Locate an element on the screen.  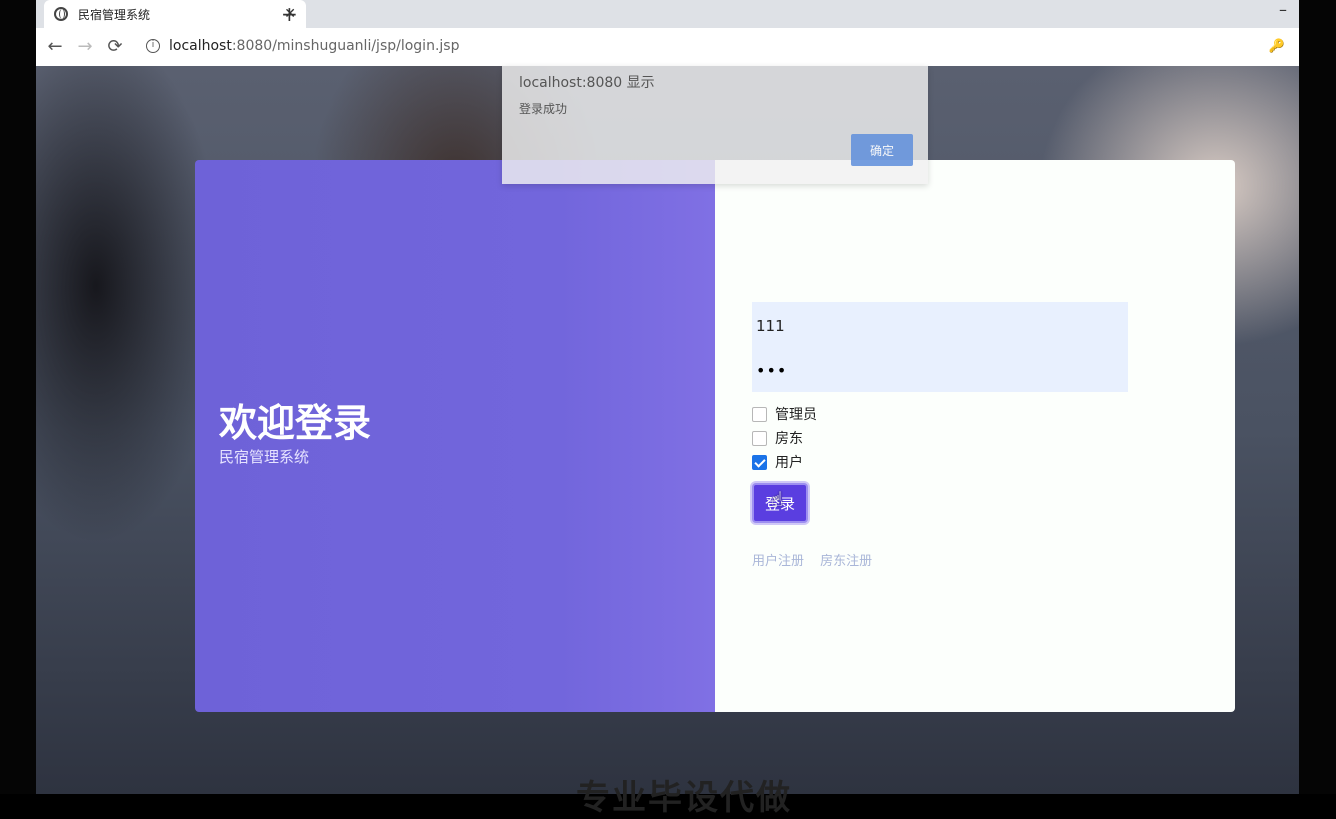
landlord-register-link: 房东注册 is located at coordinates (846, 561).